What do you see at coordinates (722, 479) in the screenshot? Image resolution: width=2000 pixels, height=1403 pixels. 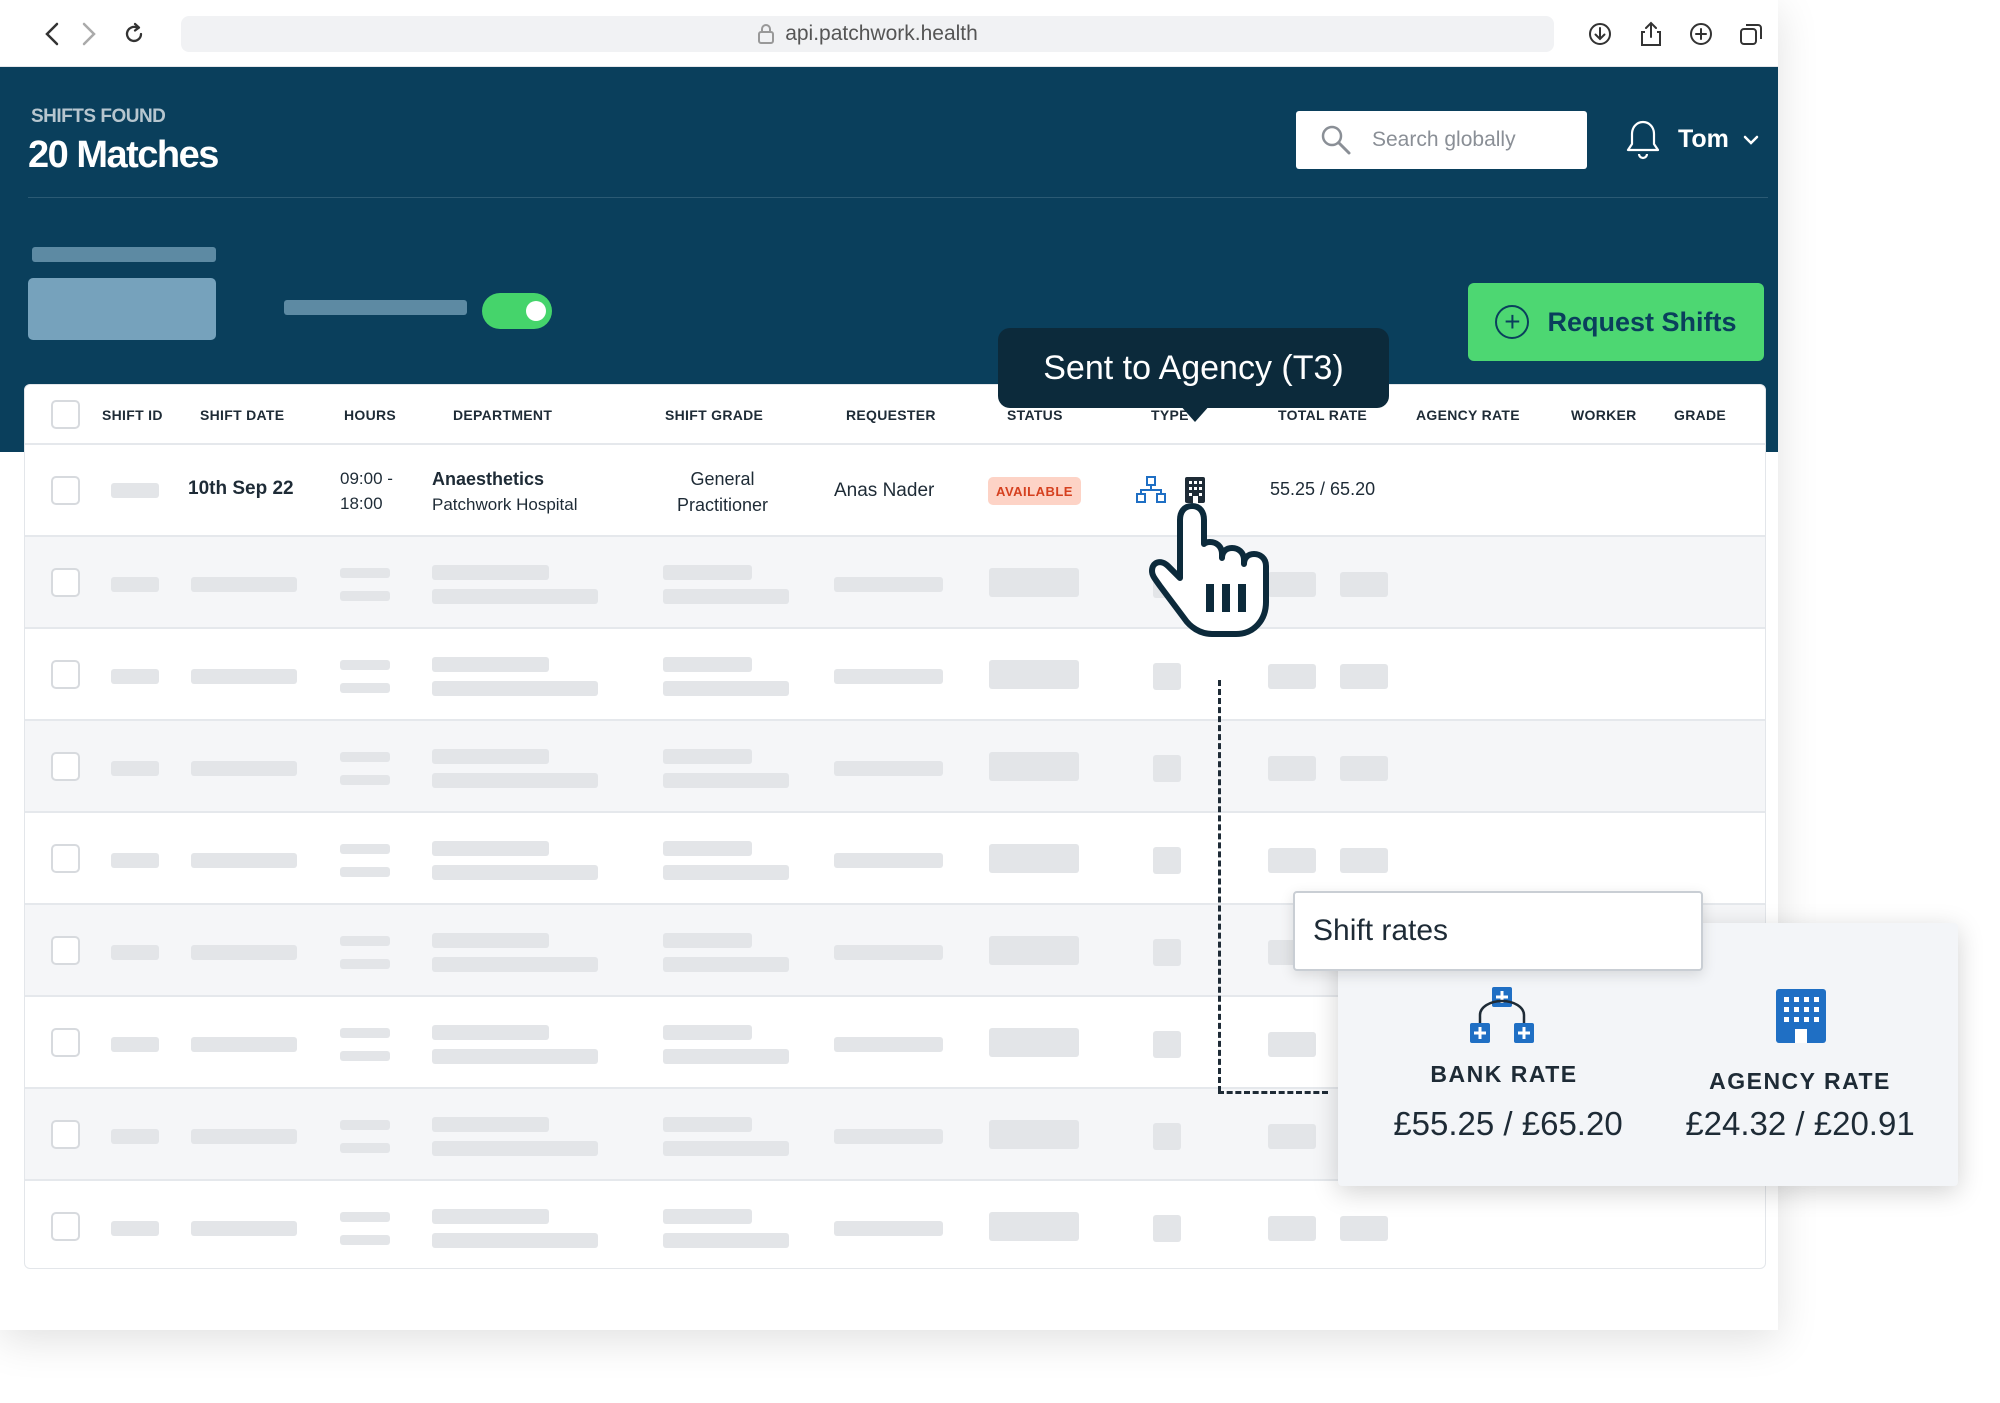 I see `grade-line1: General` at bounding box center [722, 479].